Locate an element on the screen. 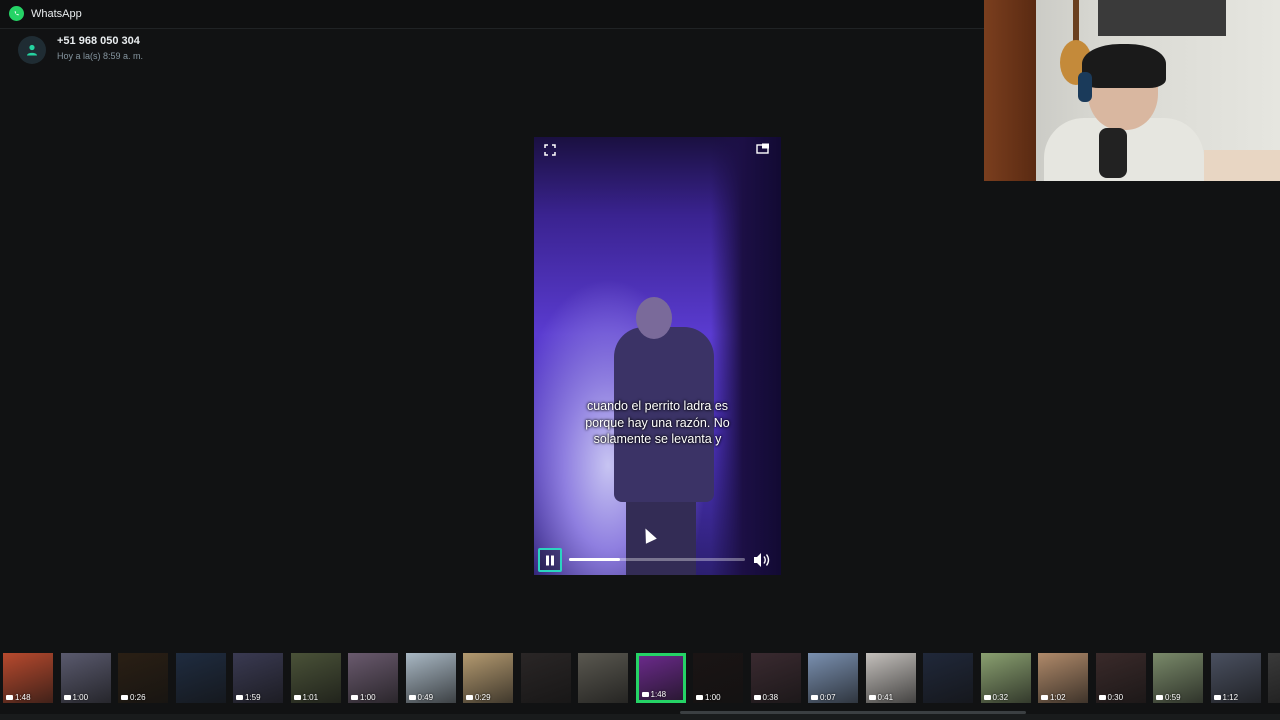 This screenshot has width=1280, height=720. webcam-overlay is located at coordinates (1132, 90).